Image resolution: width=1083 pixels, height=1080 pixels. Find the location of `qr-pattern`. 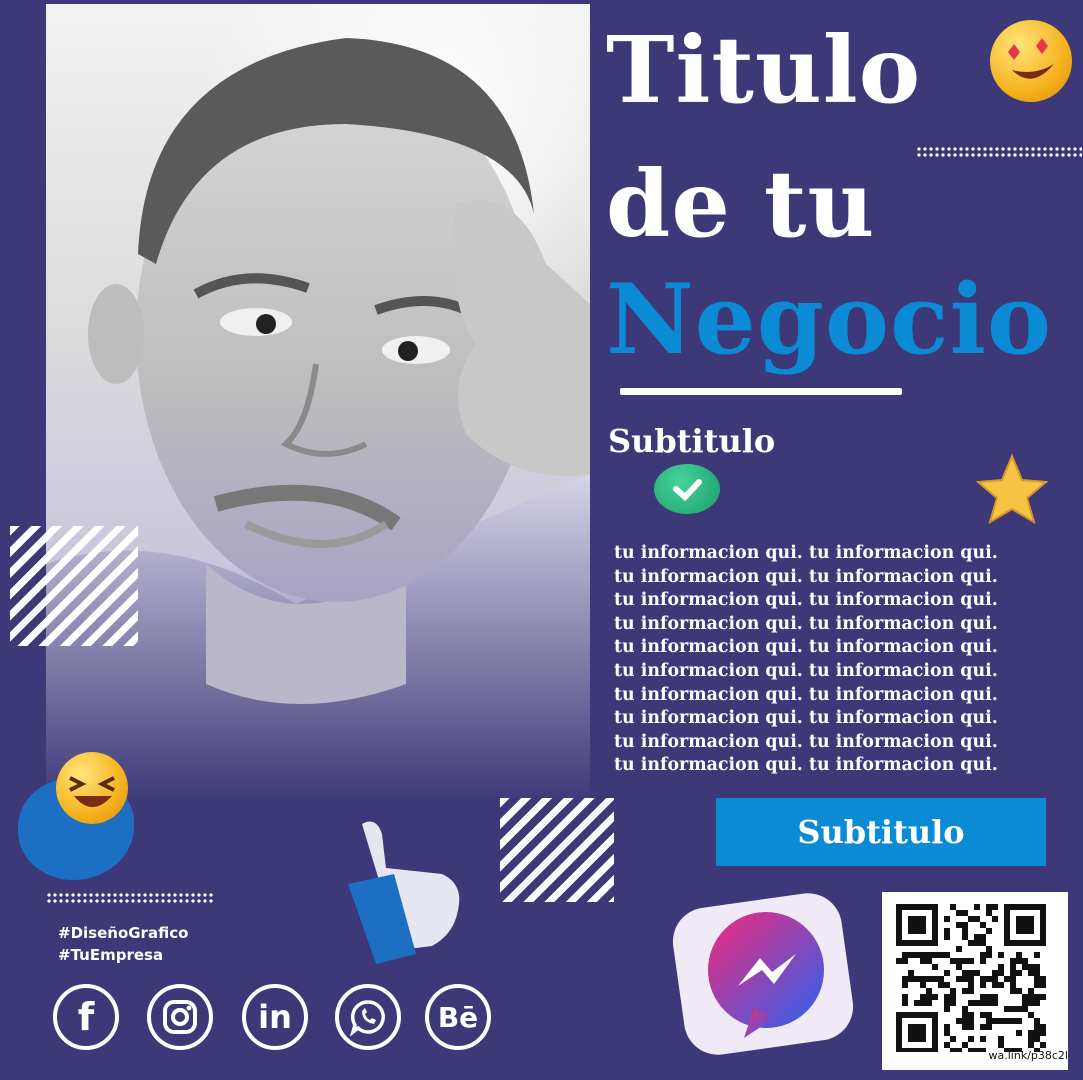

qr-pattern is located at coordinates (971, 978).